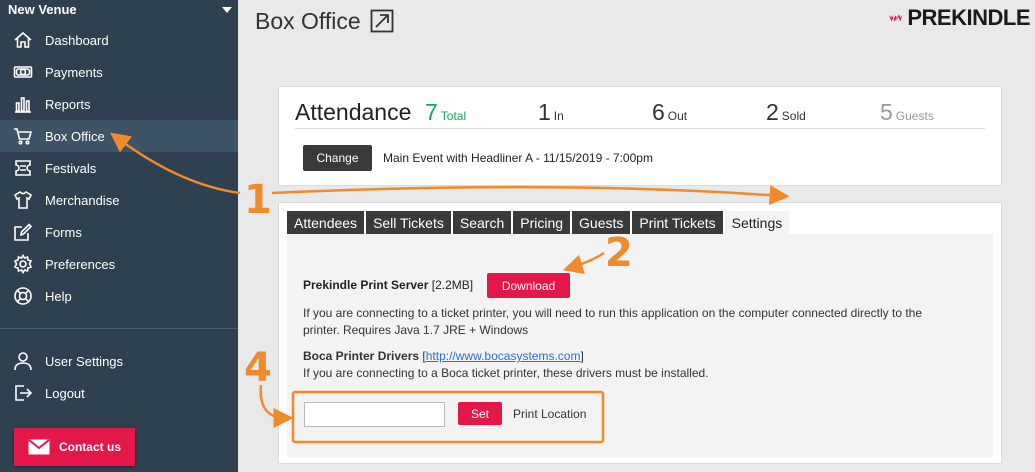 The height and width of the screenshot is (472, 1035). Describe the element at coordinates (886, 112) in the screenshot. I see `stat-value: 5` at that location.